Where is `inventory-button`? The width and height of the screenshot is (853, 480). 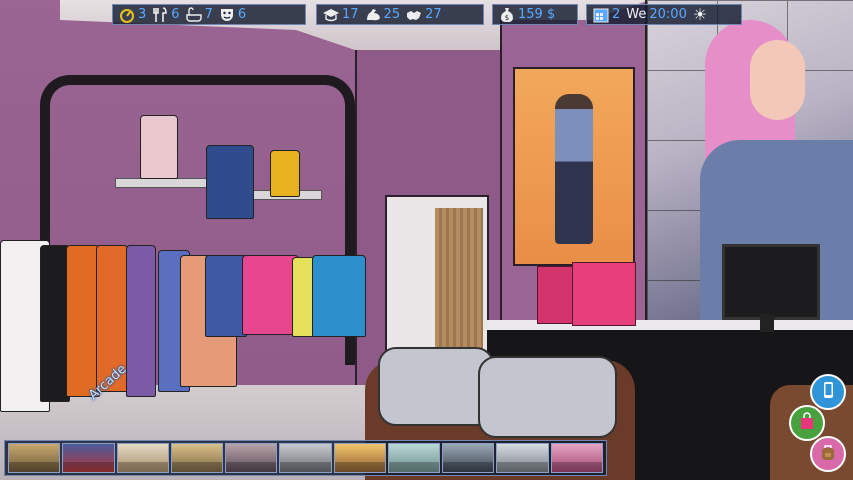
inventory-button is located at coordinates (828, 454).